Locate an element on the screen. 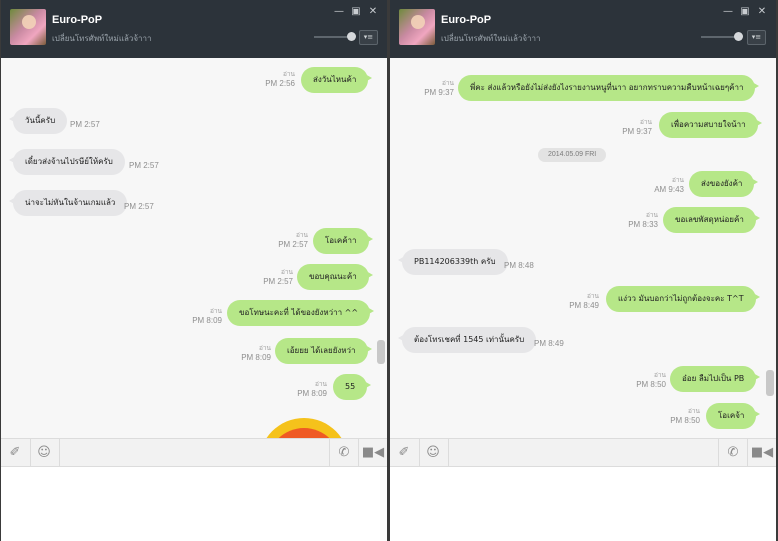  message-meta: อ่าน AM 9:43 is located at coordinates (669, 185).